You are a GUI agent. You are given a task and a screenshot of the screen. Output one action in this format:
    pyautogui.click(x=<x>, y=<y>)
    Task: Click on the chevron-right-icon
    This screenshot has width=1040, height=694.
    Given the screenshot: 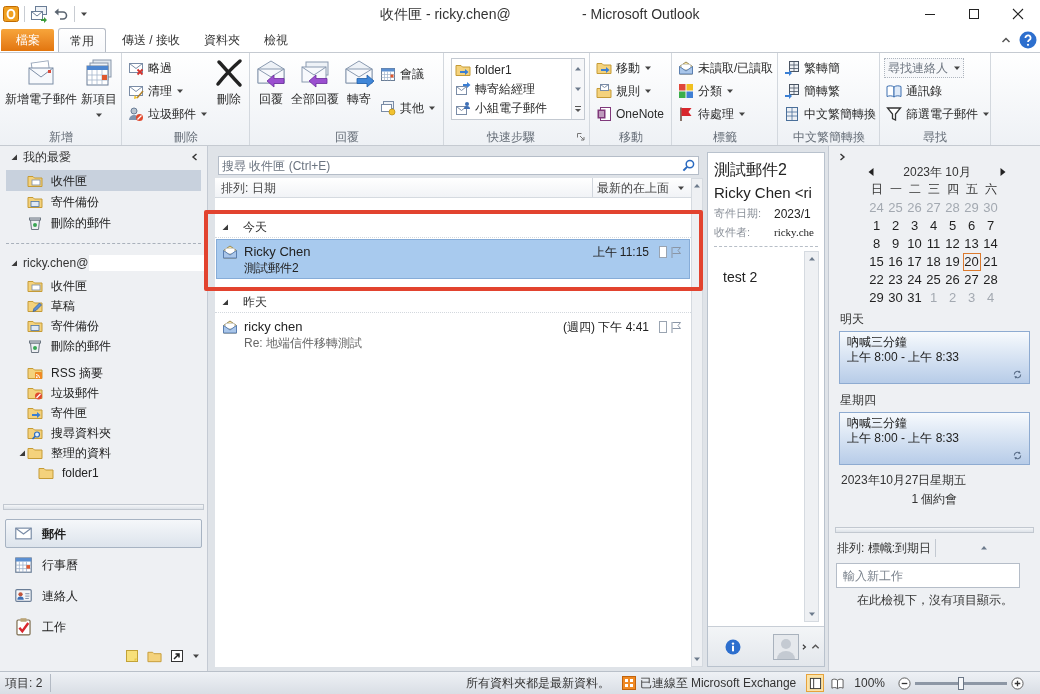 What is the action you would take?
    pyautogui.click(x=804, y=646)
    